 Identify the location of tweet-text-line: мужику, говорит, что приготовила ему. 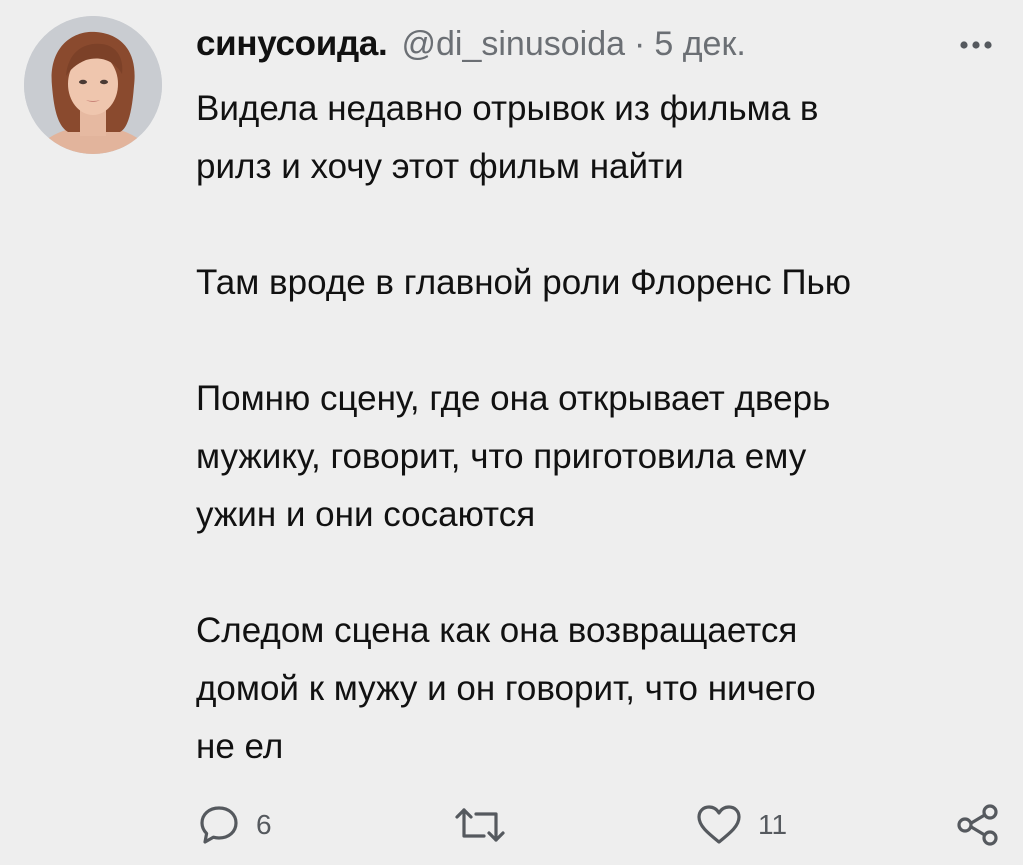
(501, 456).